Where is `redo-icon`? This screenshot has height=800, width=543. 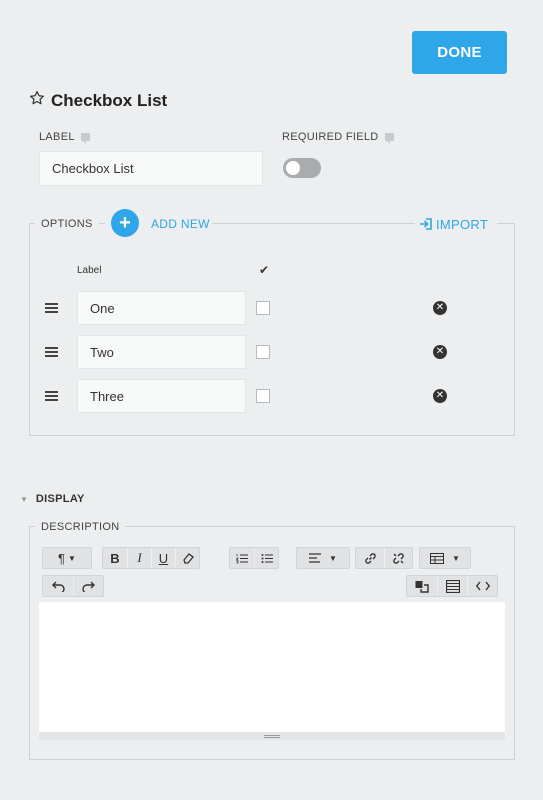
redo-icon is located at coordinates (88, 586).